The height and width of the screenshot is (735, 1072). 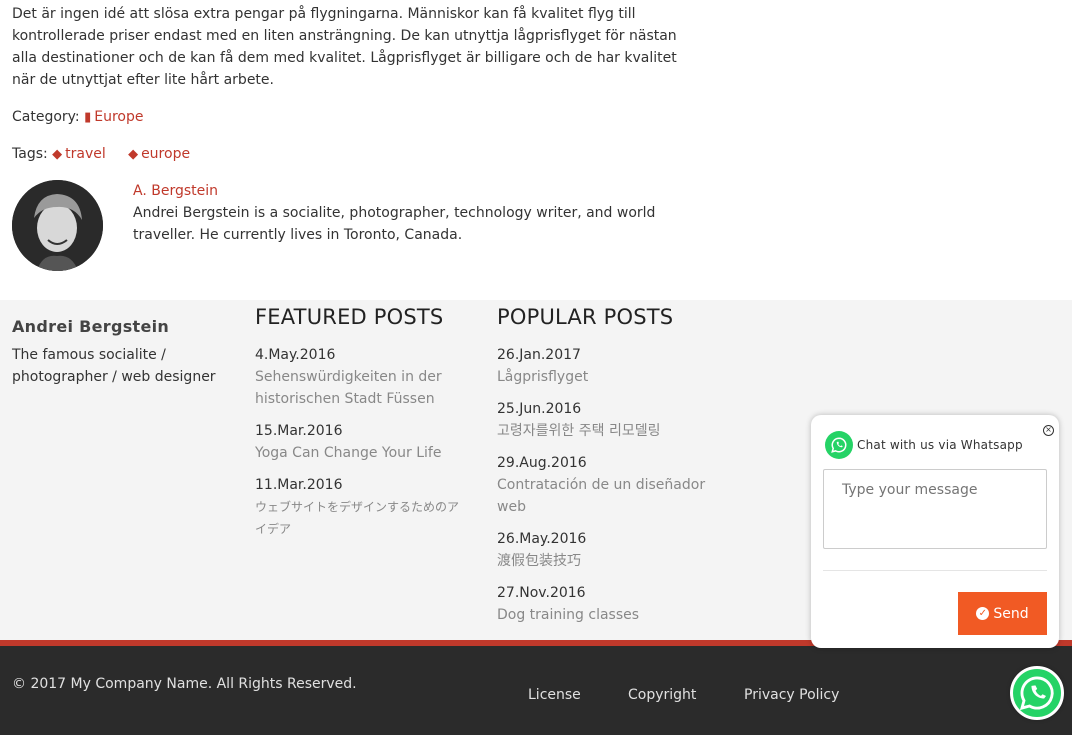 What do you see at coordinates (175, 191) in the screenshot?
I see `author-name-link: A. Bergstein` at bounding box center [175, 191].